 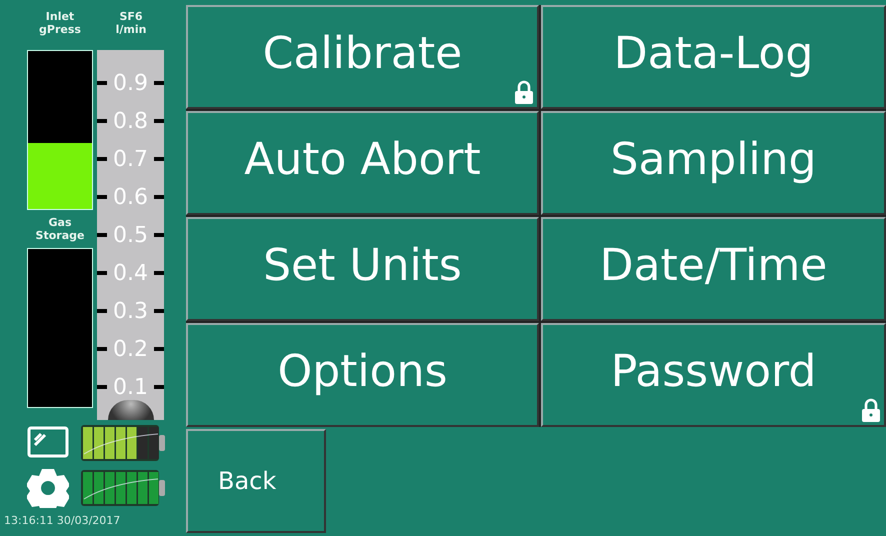 What do you see at coordinates (130, 121) in the screenshot?
I see `tick-label: 0.8` at bounding box center [130, 121].